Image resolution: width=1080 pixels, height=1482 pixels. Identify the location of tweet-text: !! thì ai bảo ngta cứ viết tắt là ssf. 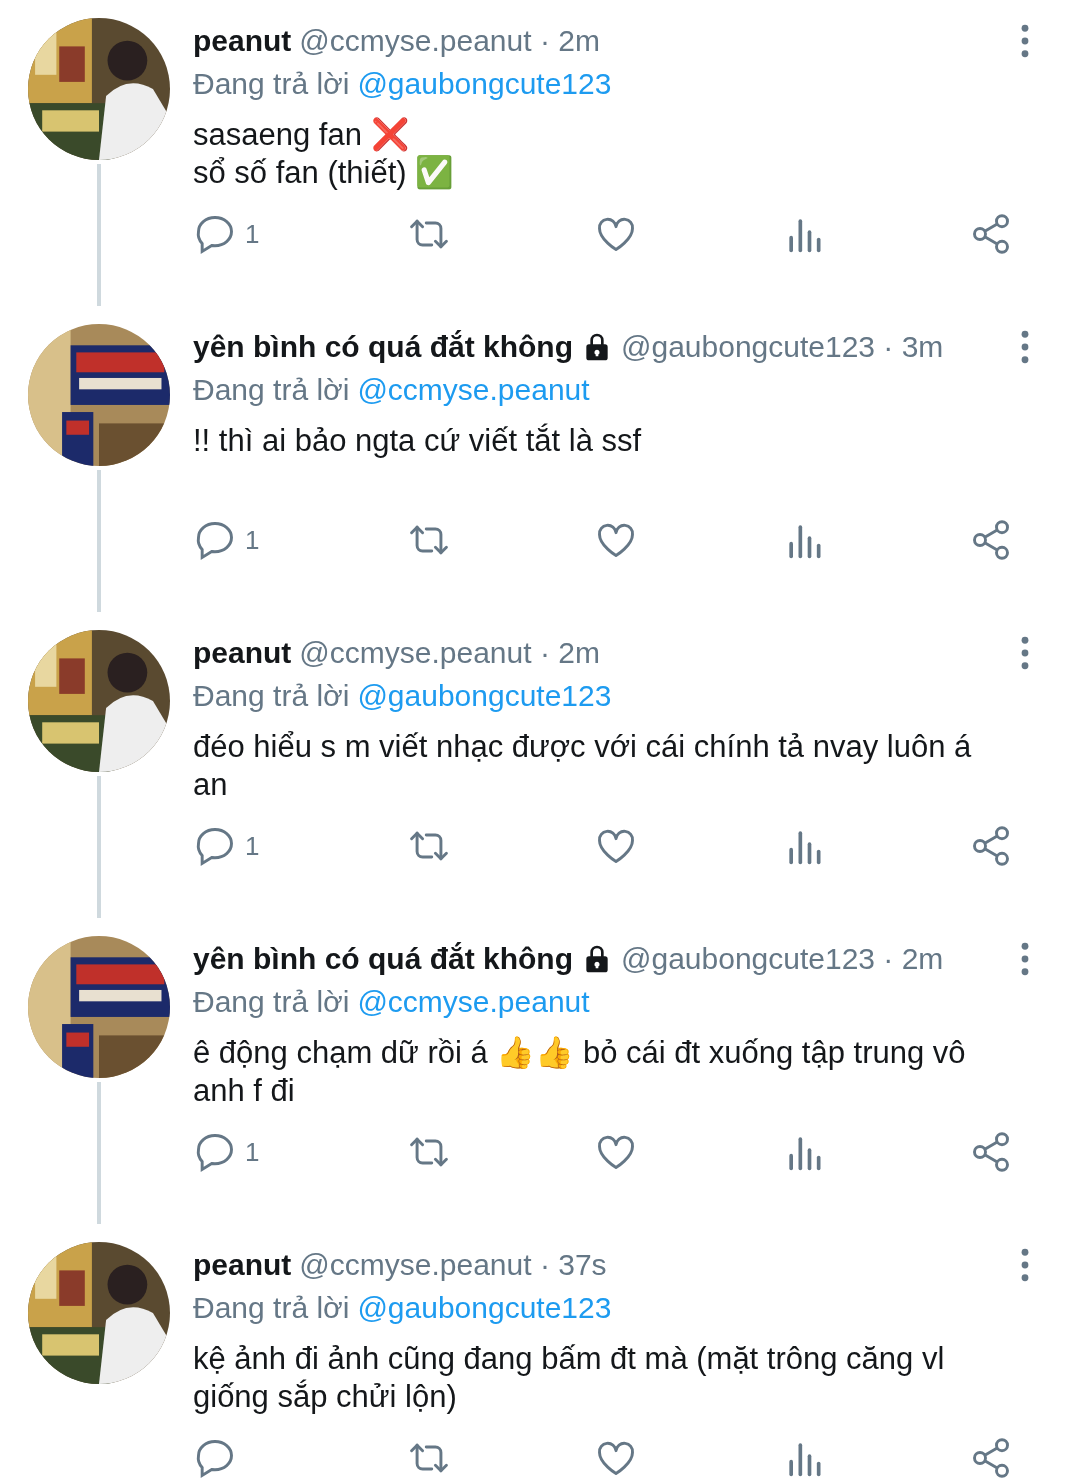
(418, 441).